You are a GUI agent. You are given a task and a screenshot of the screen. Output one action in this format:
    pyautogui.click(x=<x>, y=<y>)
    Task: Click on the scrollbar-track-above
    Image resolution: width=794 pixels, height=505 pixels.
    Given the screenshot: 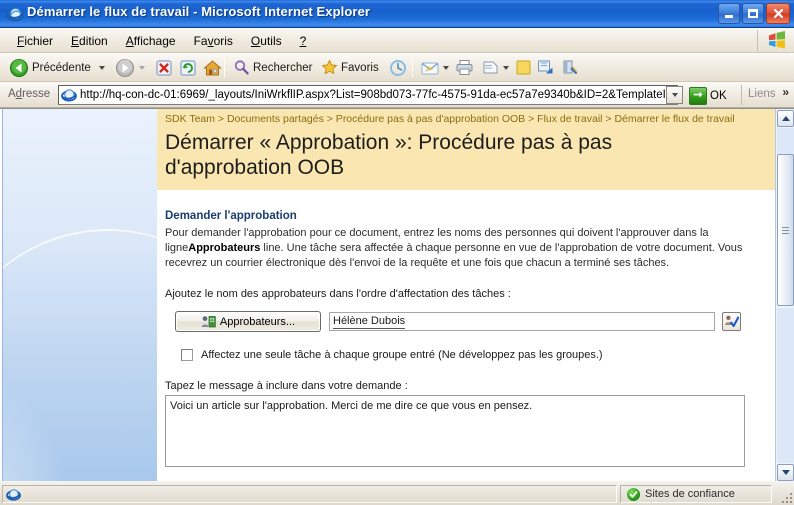 What is the action you would take?
    pyautogui.click(x=785, y=141)
    